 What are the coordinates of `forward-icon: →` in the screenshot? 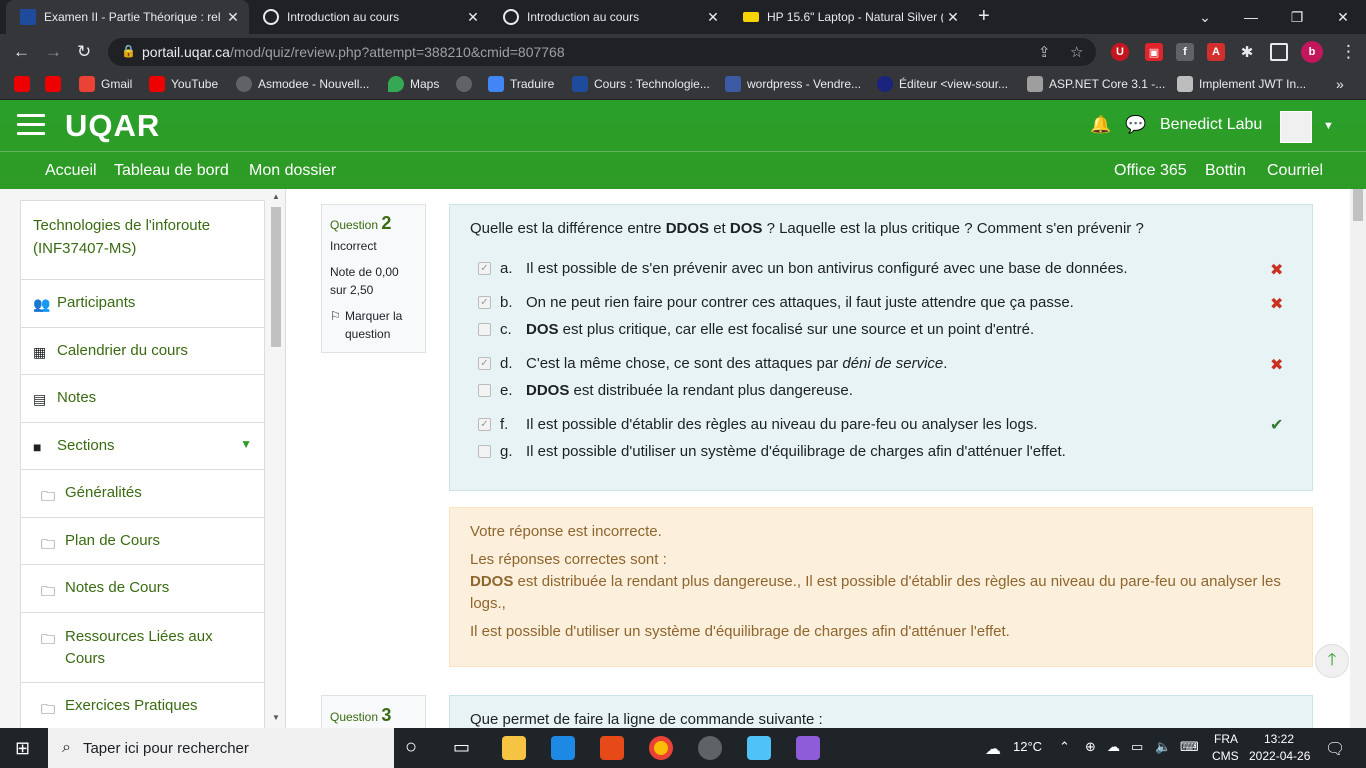 It's located at (53, 52).